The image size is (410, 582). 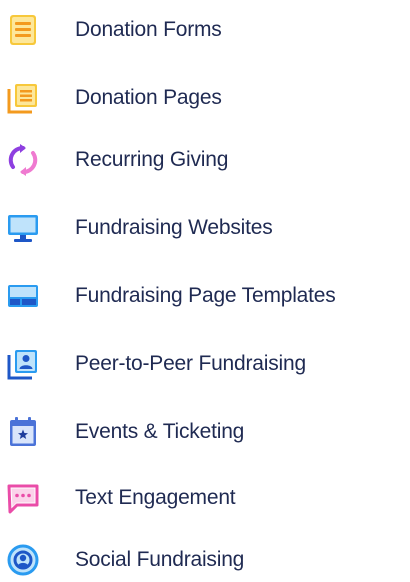 I want to click on menu-item-label: Donation Forms, so click(x=148, y=29).